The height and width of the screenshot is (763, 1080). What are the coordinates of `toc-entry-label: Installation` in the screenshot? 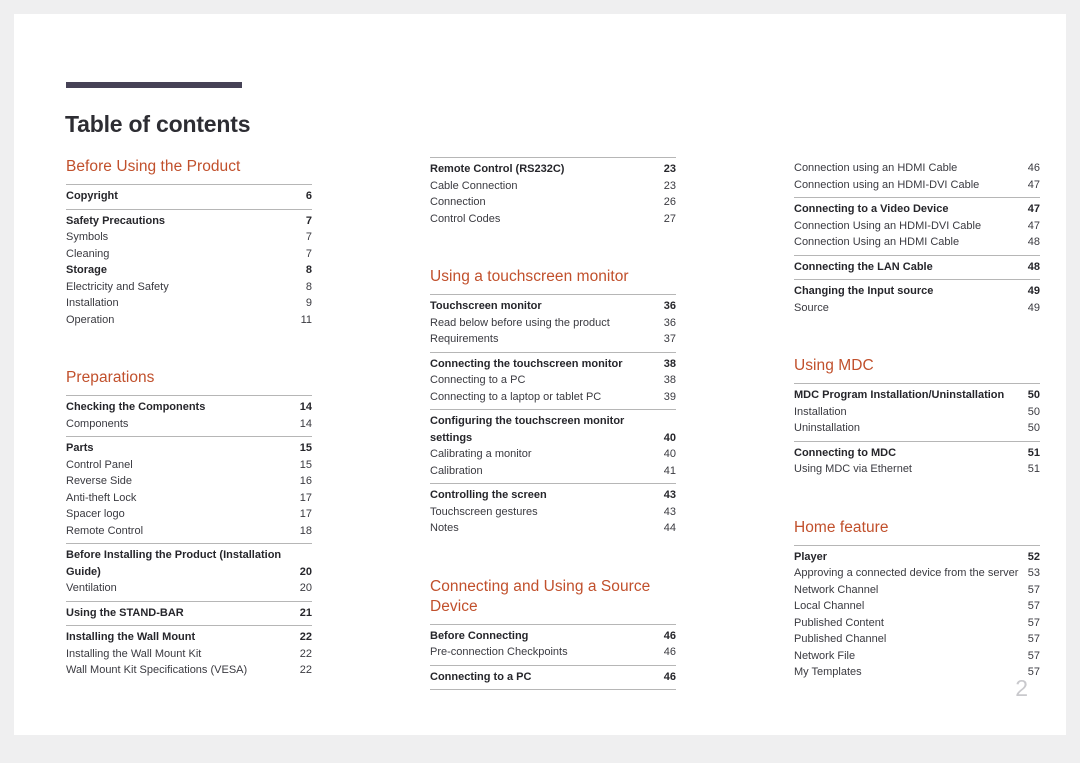 It's located at (820, 411).